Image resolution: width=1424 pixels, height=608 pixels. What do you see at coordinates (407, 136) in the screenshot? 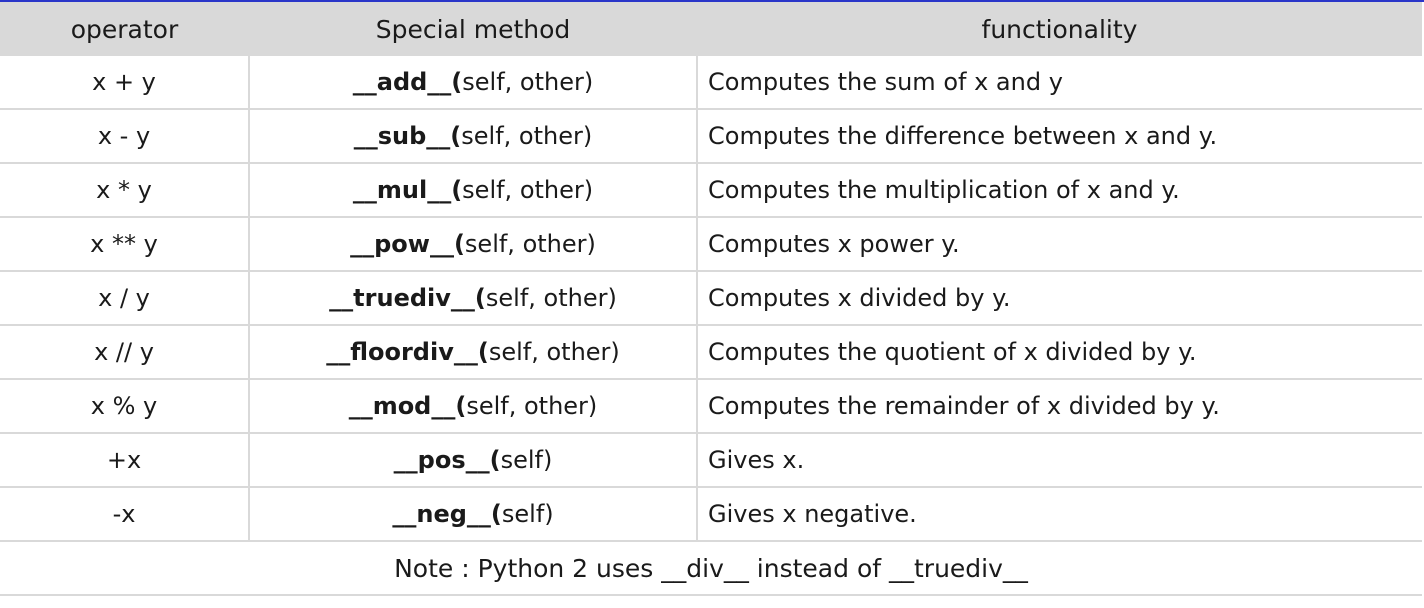
I see `method-name: __sub__(` at bounding box center [407, 136].